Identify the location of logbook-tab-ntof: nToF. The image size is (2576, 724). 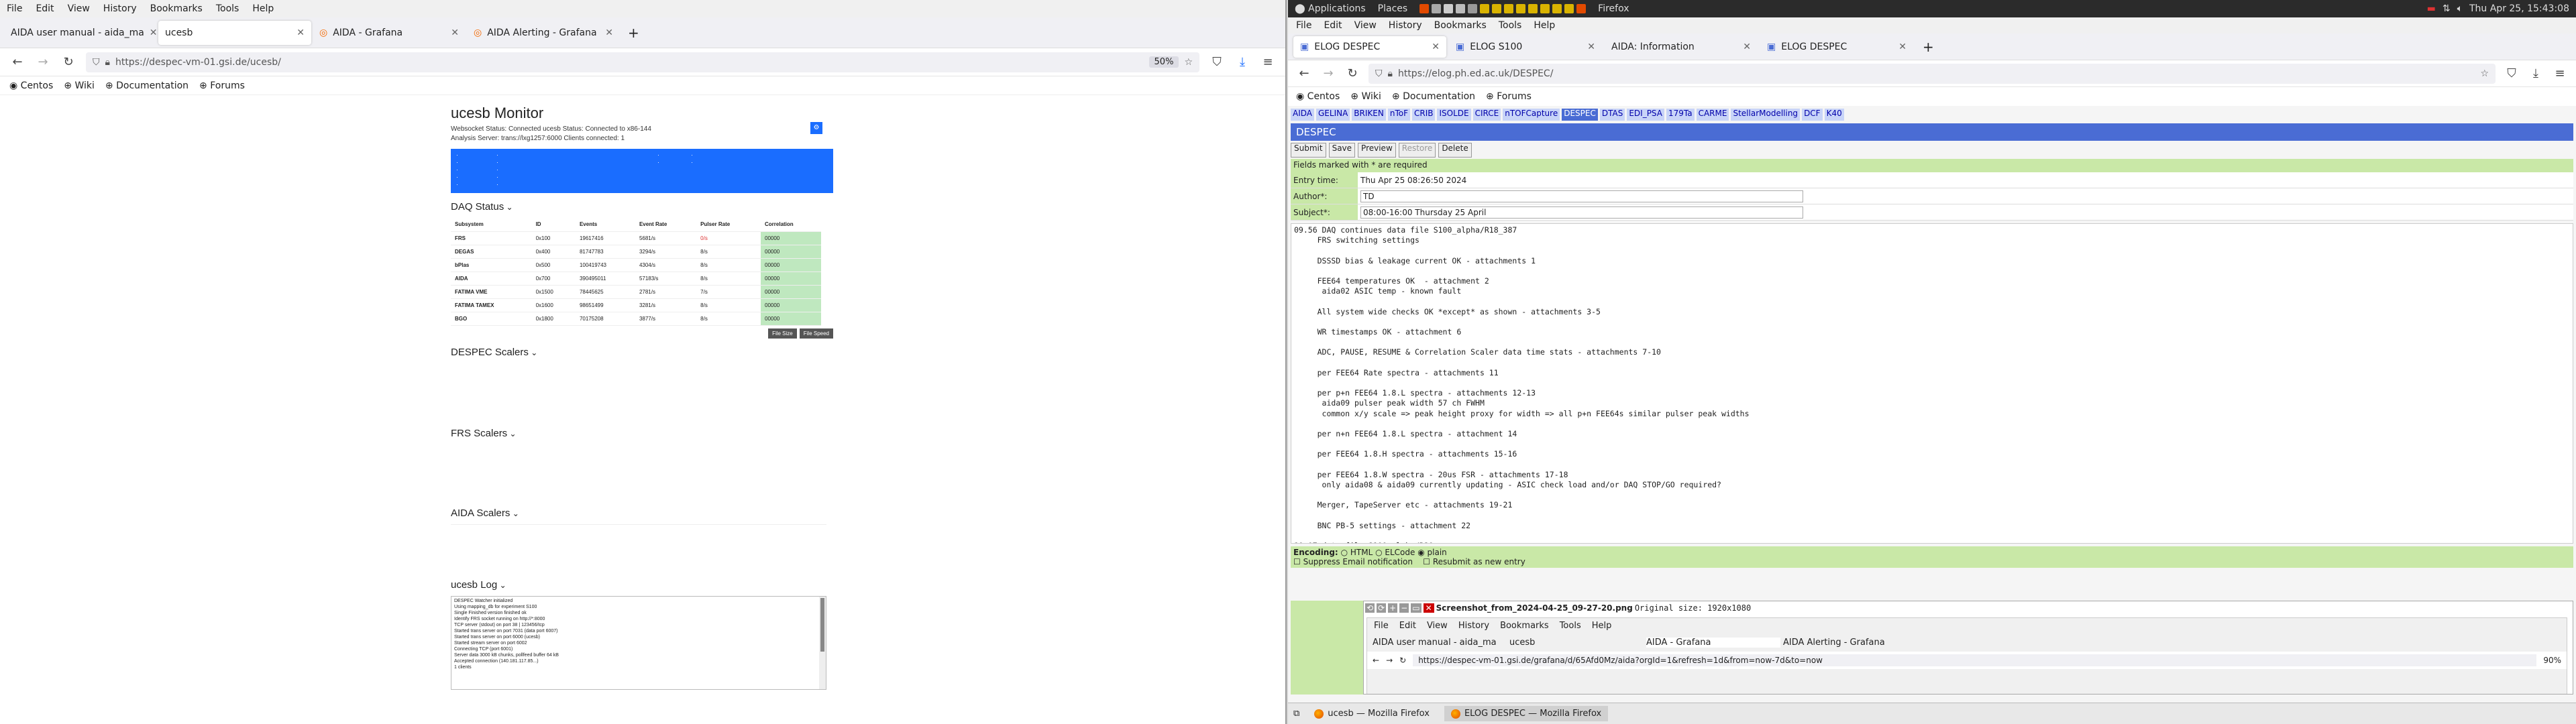
(1398, 115).